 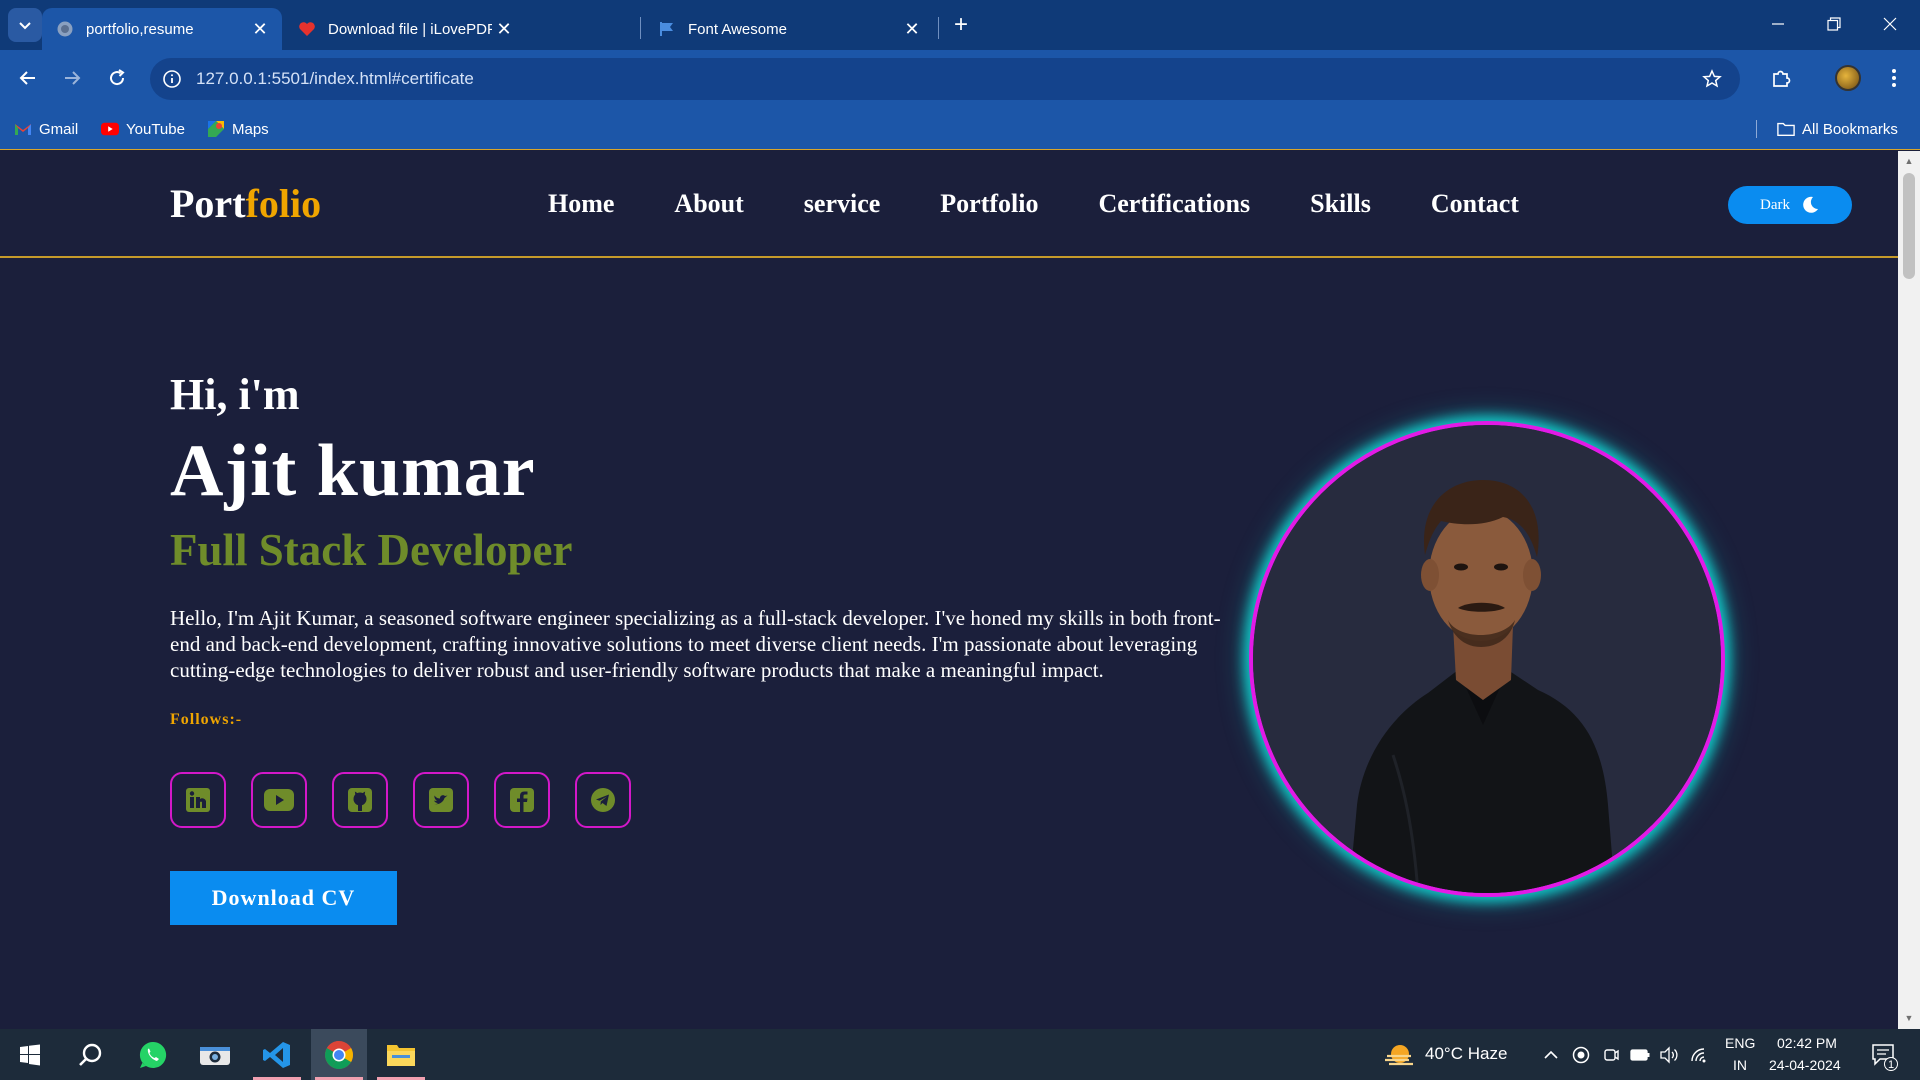 I want to click on nav-home: Home, so click(x=581, y=204).